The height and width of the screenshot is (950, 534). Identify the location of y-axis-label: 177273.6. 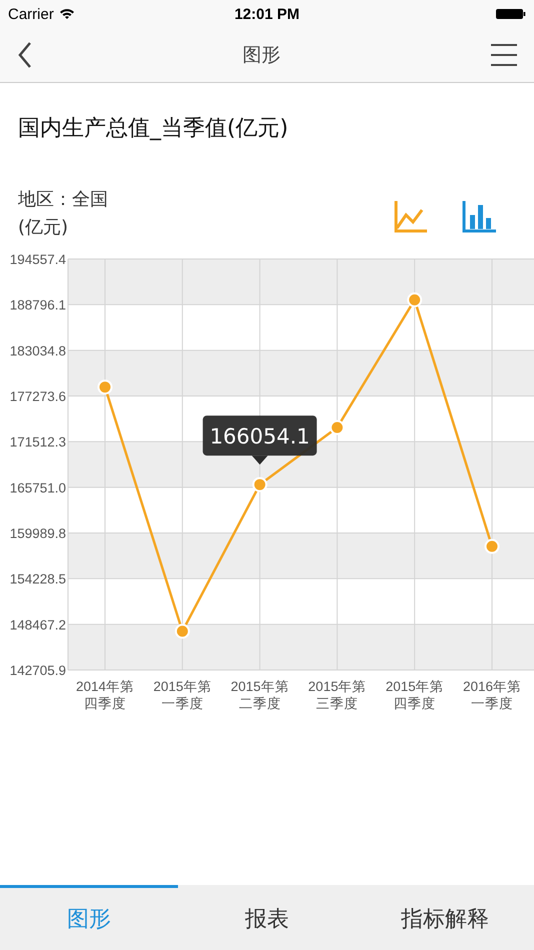
(38, 396).